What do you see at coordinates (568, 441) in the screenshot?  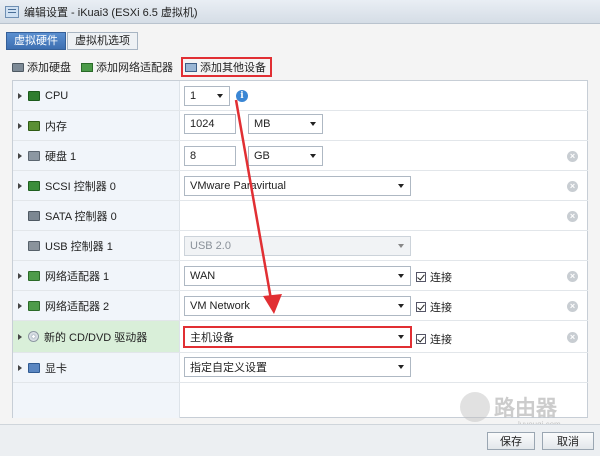 I see `cancel-button: 取消` at bounding box center [568, 441].